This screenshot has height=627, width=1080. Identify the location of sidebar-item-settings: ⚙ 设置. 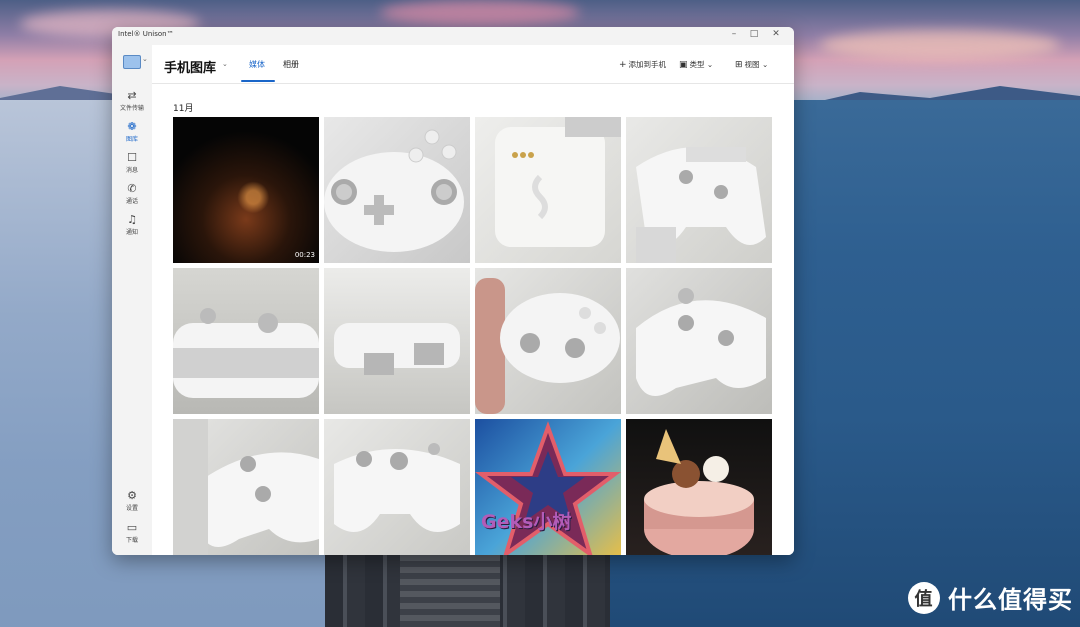
(132, 503).